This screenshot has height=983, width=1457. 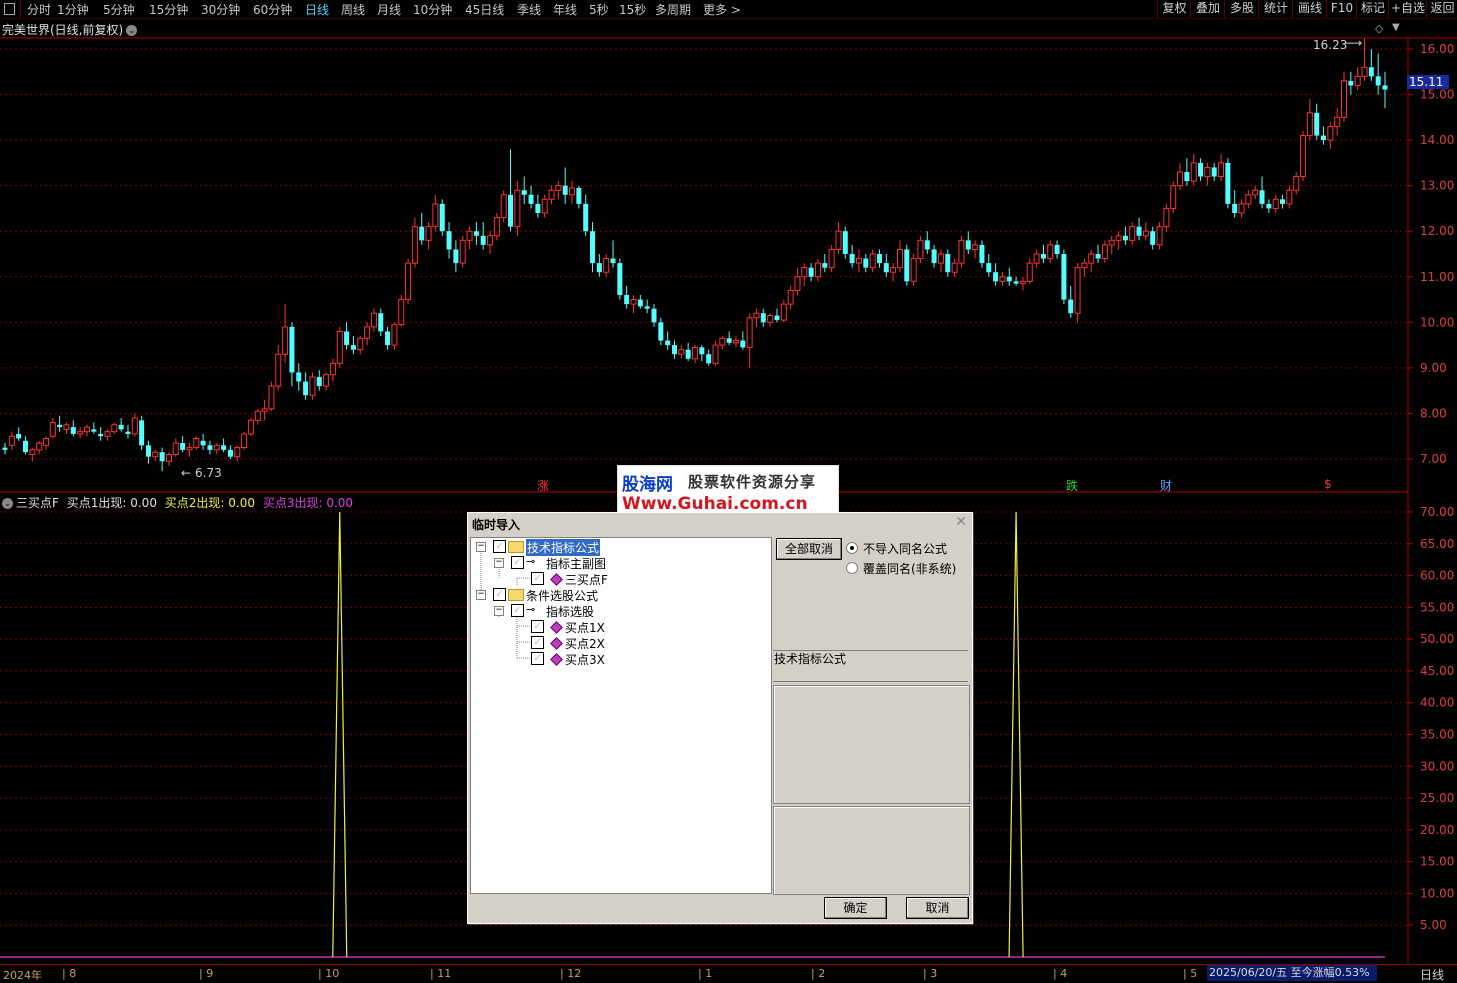 What do you see at coordinates (329, 973) in the screenshot?
I see `month-label: | 10` at bounding box center [329, 973].